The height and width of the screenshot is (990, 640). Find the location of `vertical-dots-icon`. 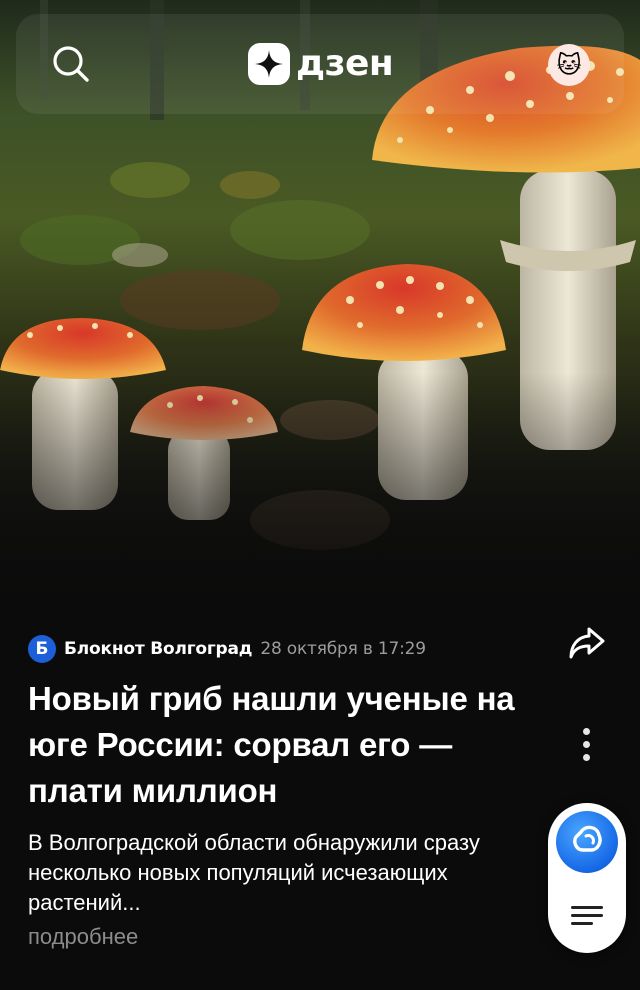

vertical-dots-icon is located at coordinates (586, 744).